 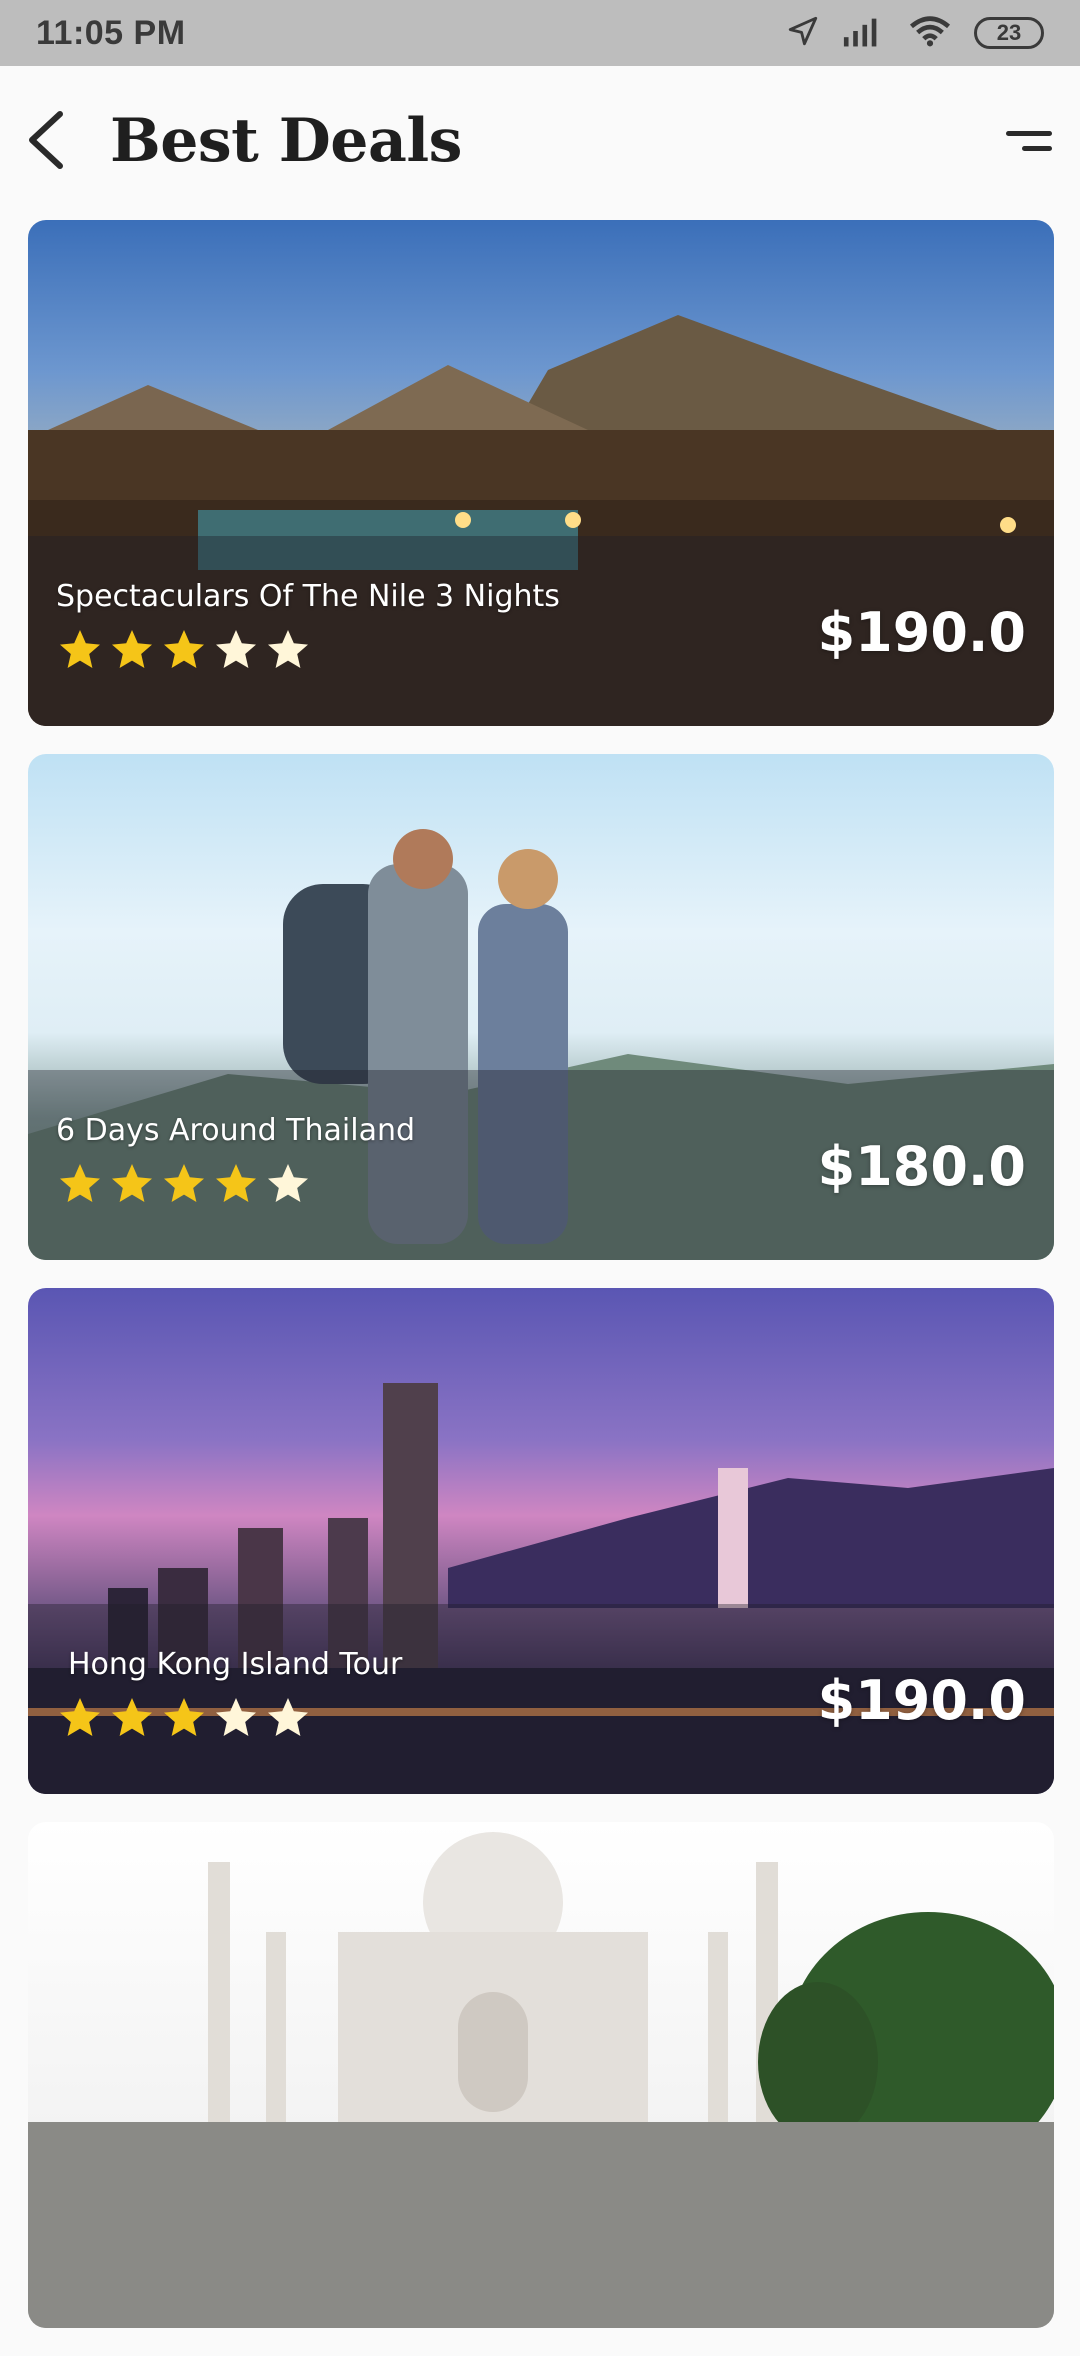 I want to click on deal-title: 6 Days Around Thailand, so click(x=236, y=1130).